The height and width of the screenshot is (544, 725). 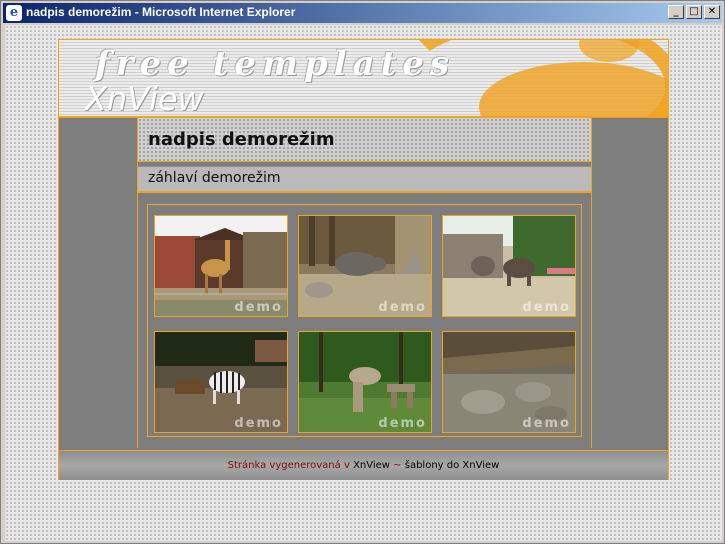 What do you see at coordinates (676, 12) in the screenshot?
I see `minimize-button: _` at bounding box center [676, 12].